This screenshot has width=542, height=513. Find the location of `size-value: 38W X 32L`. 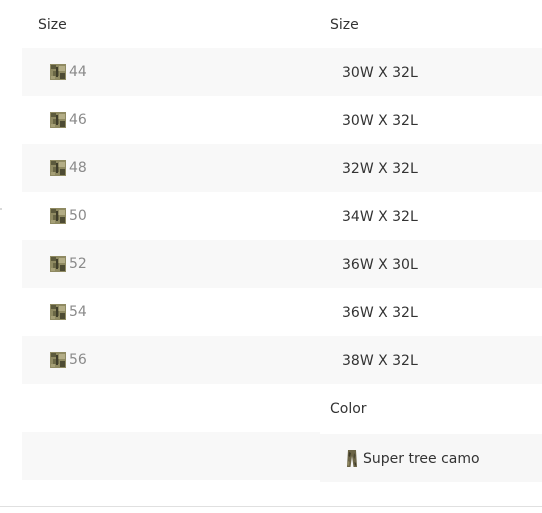

size-value: 38W X 32L is located at coordinates (380, 361).